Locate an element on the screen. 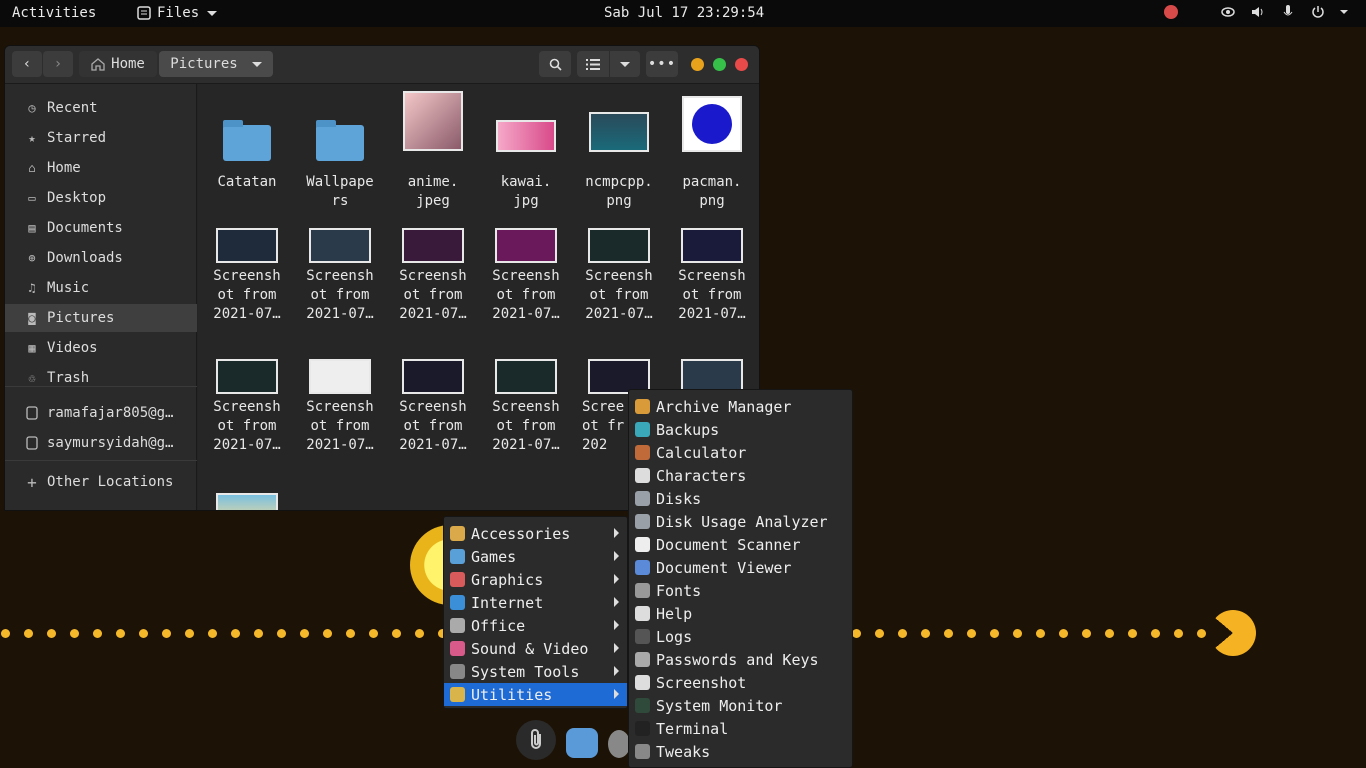 This screenshot has width=1366, height=768. app-menu: Files is located at coordinates (177, 13).